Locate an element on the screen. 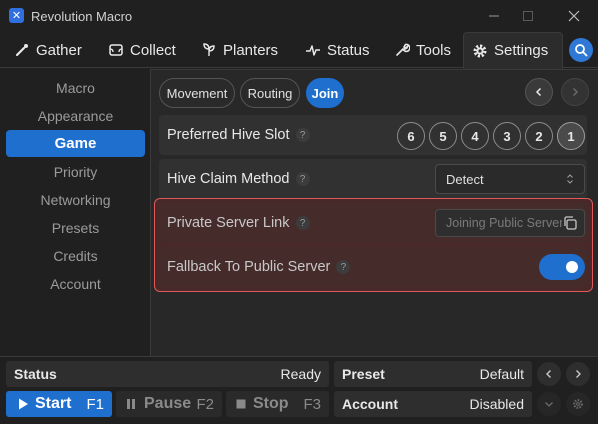 The image size is (598, 424). tab-label: Tools is located at coordinates (434, 50).